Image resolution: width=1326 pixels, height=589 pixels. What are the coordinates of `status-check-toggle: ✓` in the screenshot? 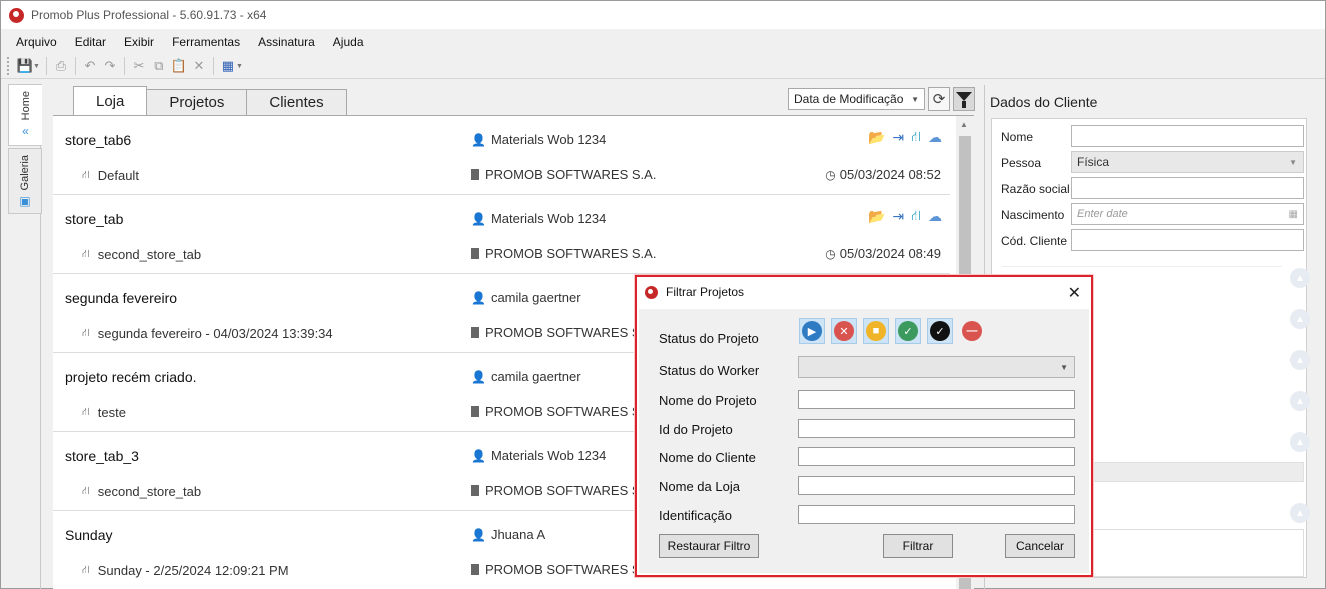 It's located at (908, 331).